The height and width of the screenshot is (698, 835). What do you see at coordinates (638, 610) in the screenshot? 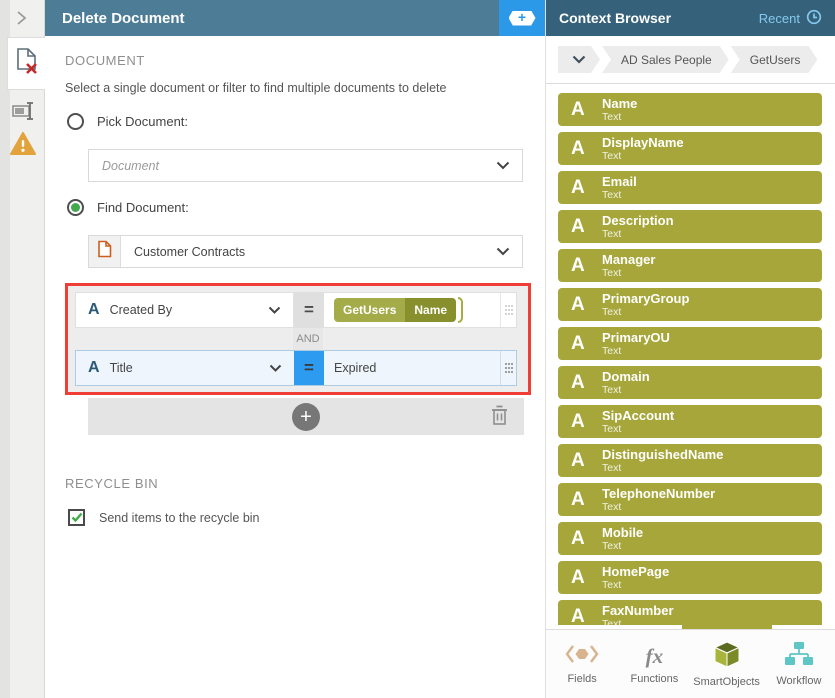
I see `field-name: FaxNumber` at bounding box center [638, 610].